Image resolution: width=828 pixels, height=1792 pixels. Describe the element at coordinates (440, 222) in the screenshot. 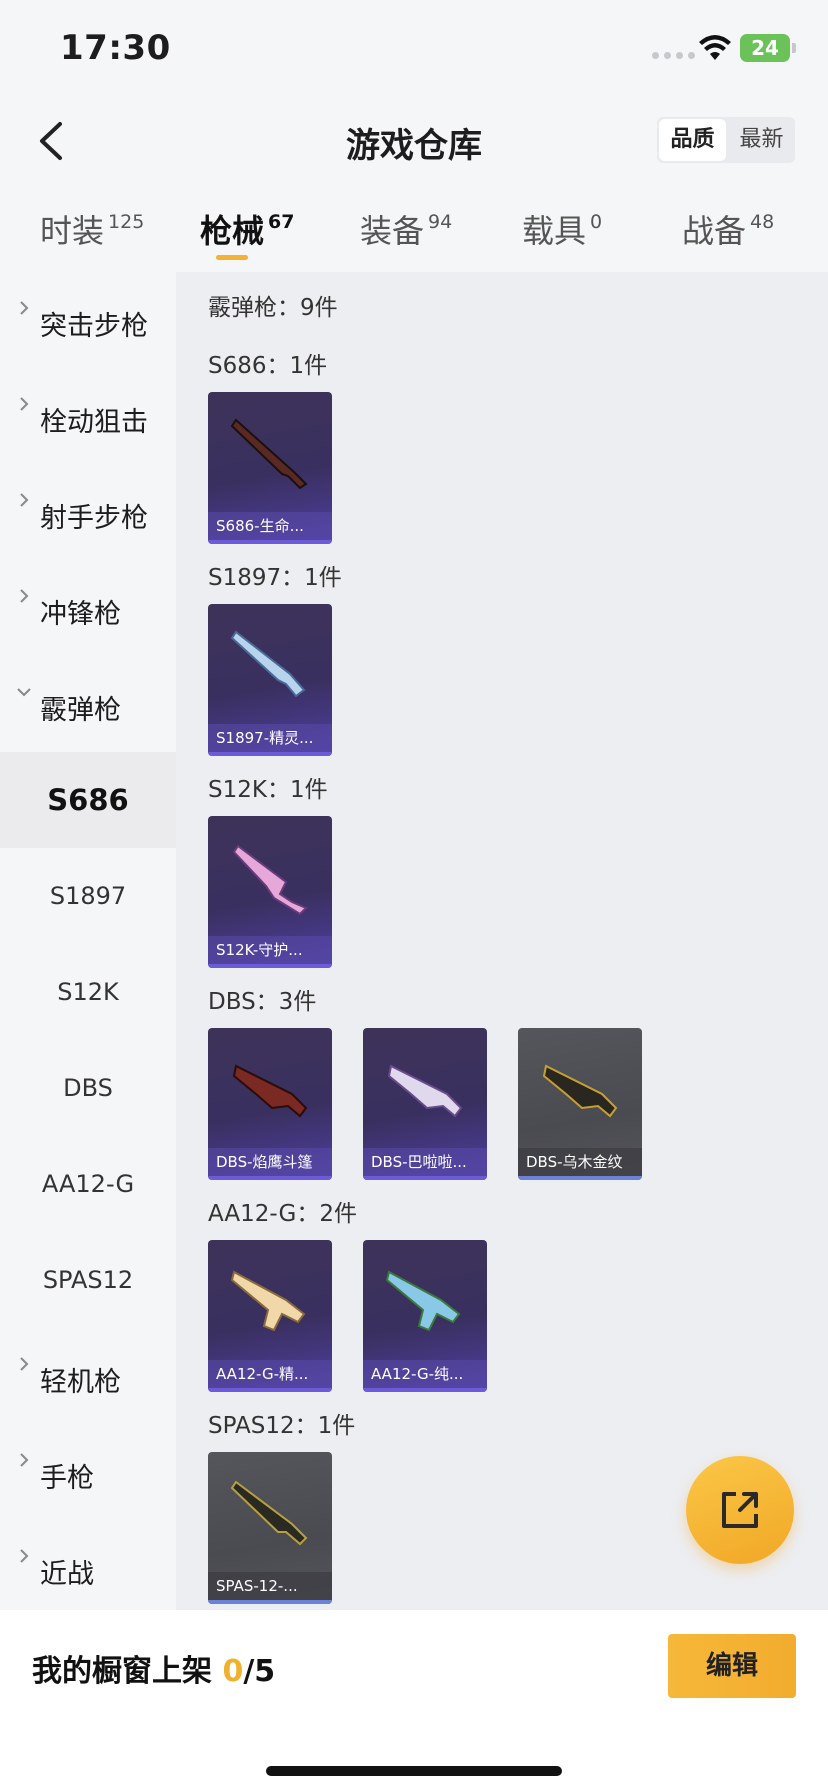

I see `tab-count: 94` at that location.